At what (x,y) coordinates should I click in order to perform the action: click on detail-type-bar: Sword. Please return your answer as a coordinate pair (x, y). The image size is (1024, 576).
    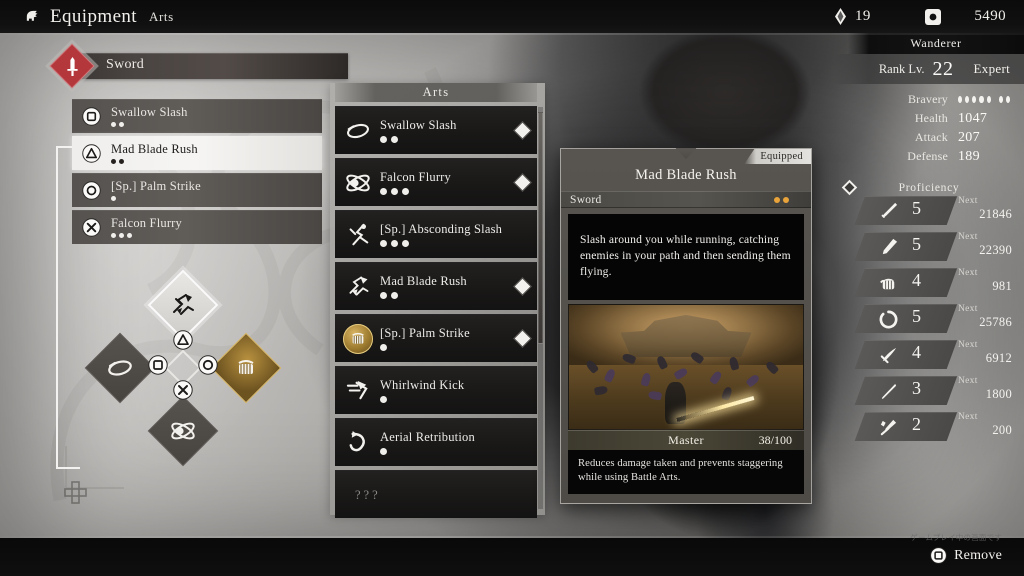
    Looking at the image, I should click on (686, 199).